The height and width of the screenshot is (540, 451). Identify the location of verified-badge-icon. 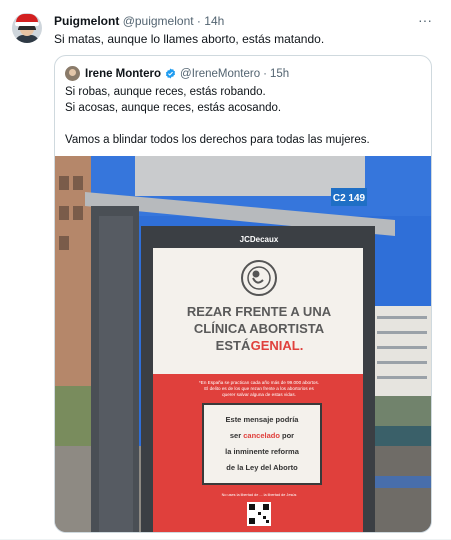
(170, 73).